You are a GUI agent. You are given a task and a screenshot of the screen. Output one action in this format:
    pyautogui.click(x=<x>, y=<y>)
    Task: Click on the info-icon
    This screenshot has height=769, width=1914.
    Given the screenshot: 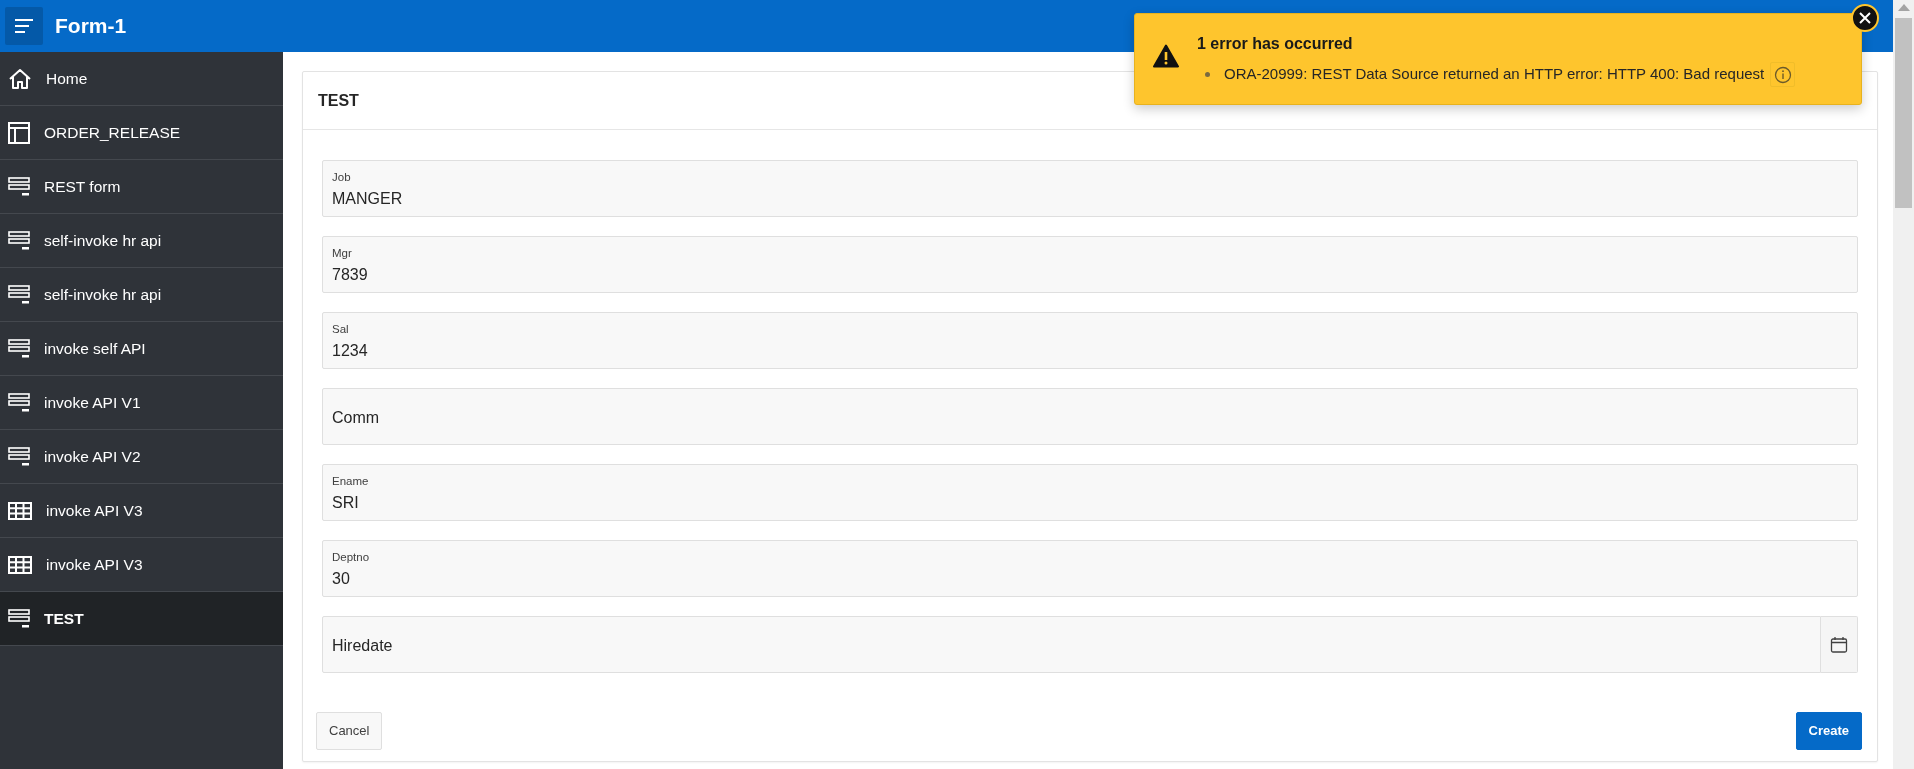 What is the action you would take?
    pyautogui.click(x=1782, y=74)
    